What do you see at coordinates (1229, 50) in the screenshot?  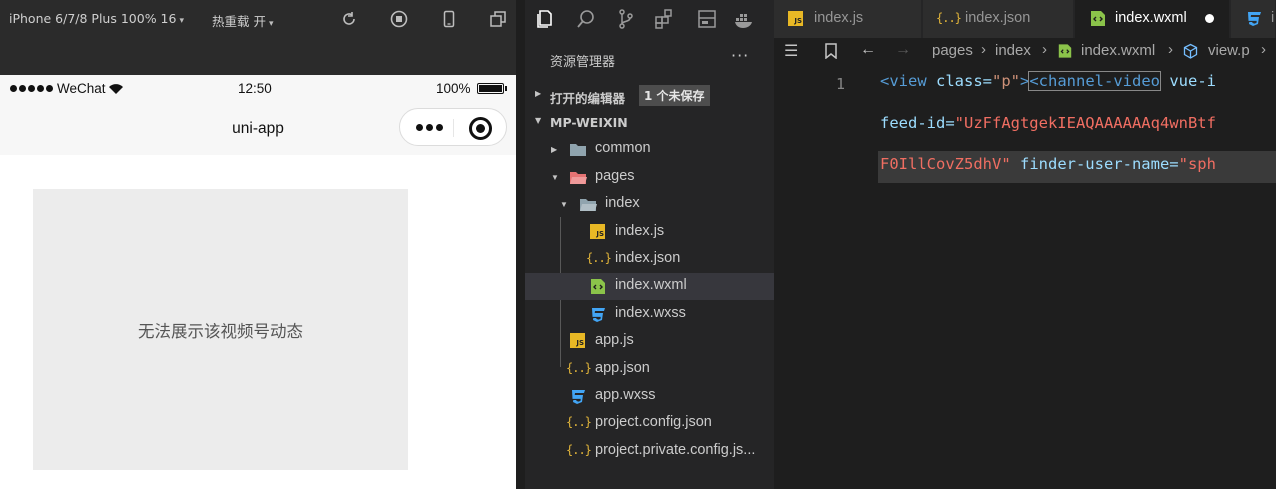 I see `breadcrumb-symbol: view.p` at bounding box center [1229, 50].